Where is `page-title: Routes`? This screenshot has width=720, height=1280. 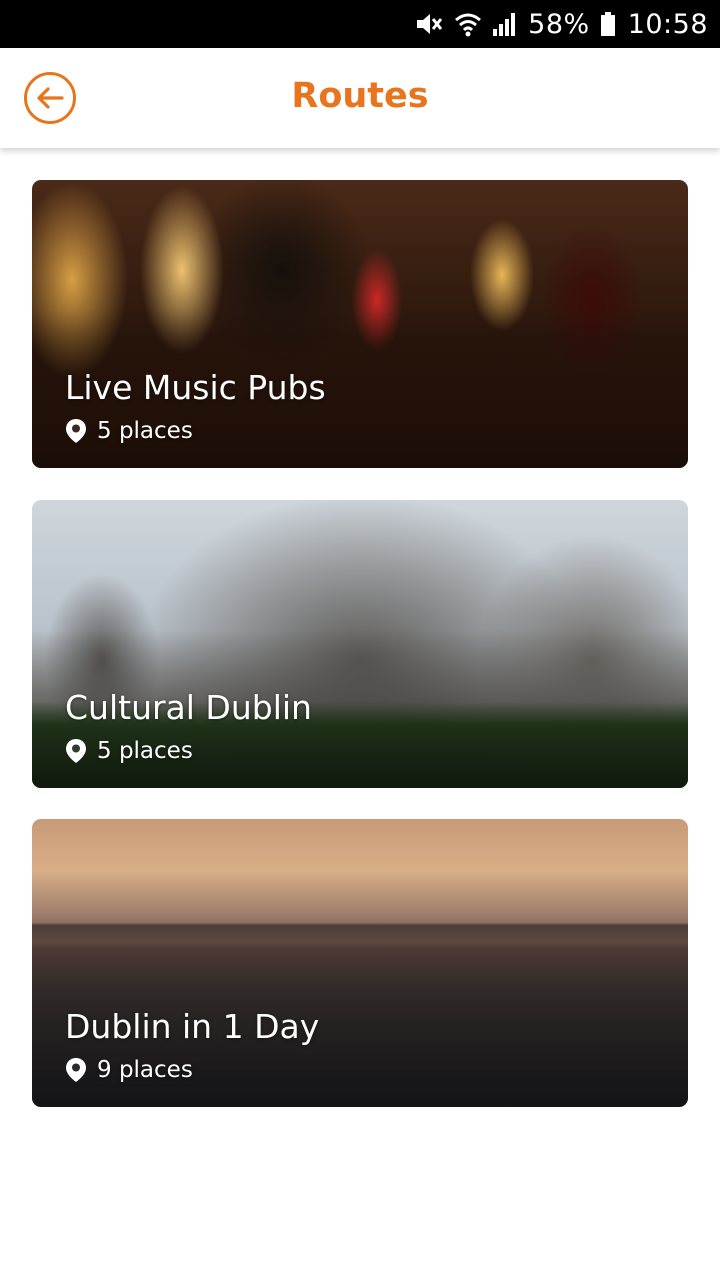
page-title: Routes is located at coordinates (360, 96).